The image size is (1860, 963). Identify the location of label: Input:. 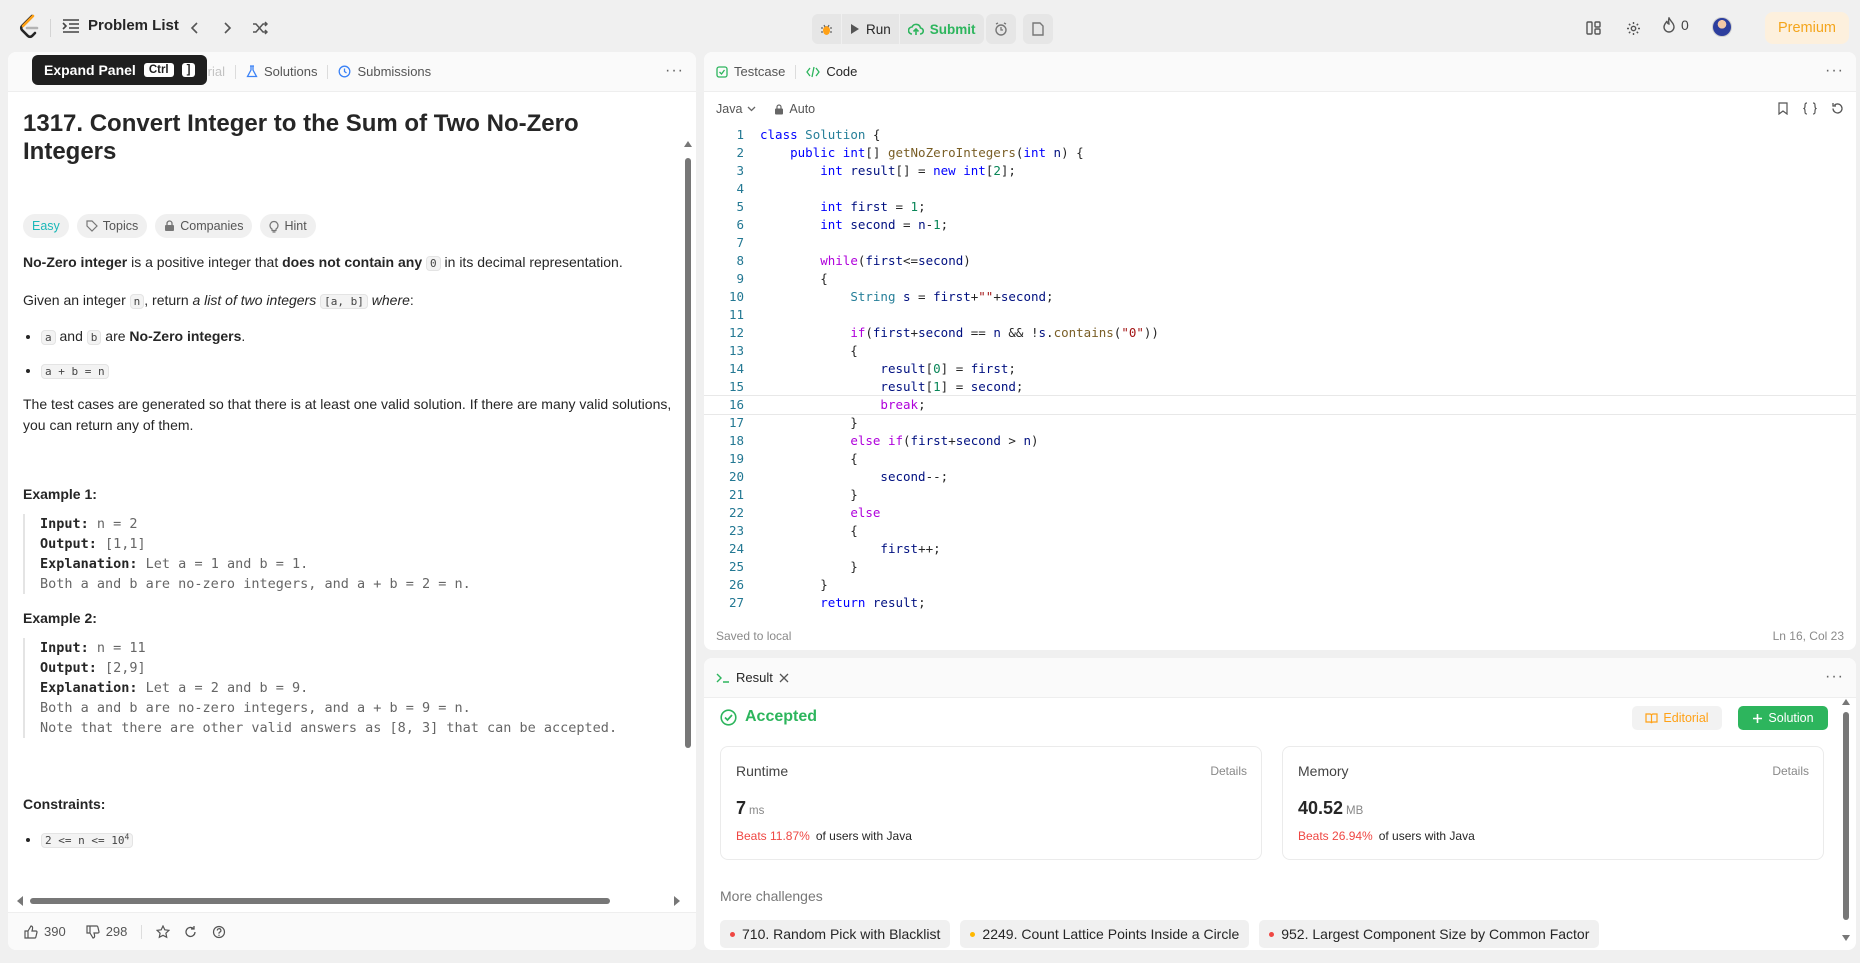
(64, 524).